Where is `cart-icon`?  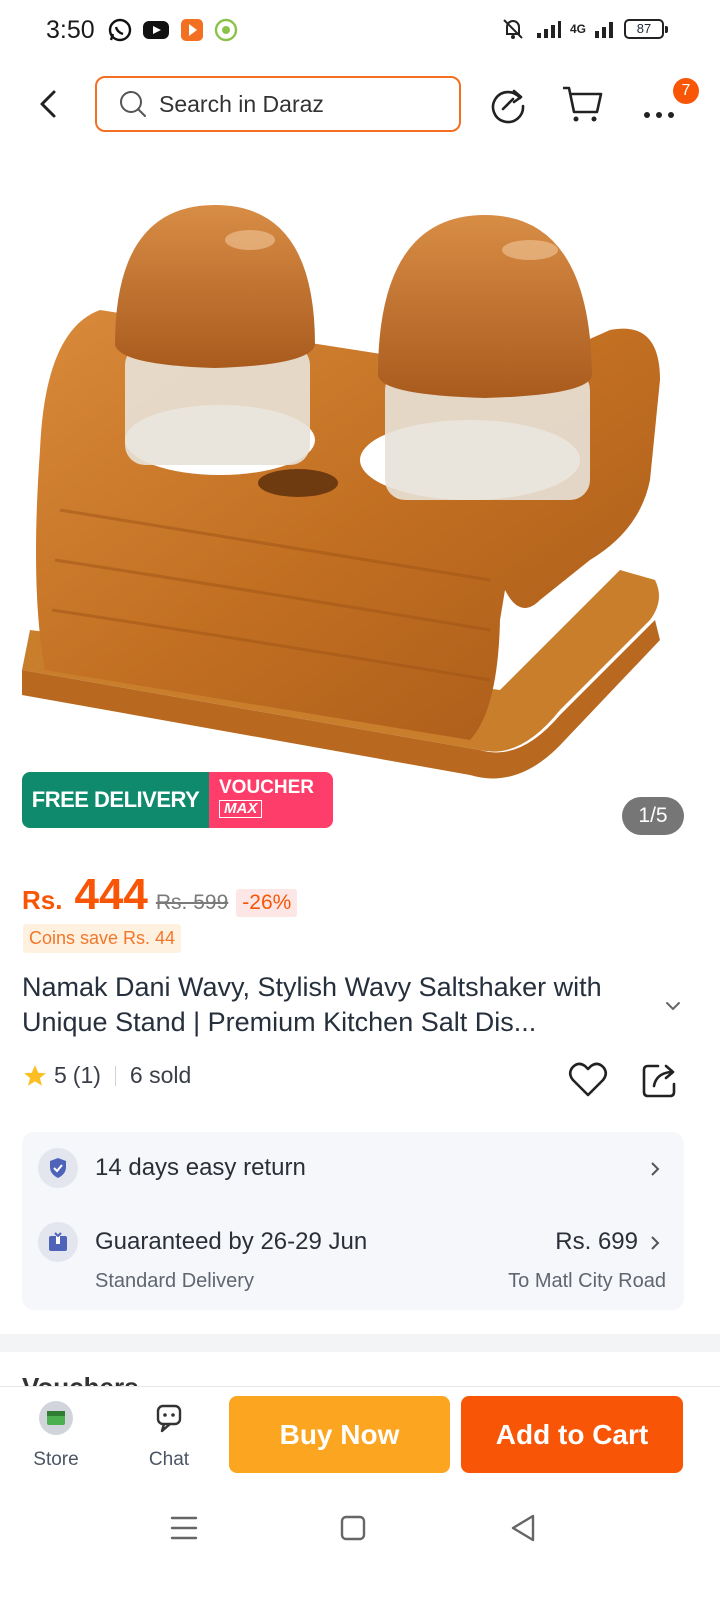
cart-icon is located at coordinates (583, 104).